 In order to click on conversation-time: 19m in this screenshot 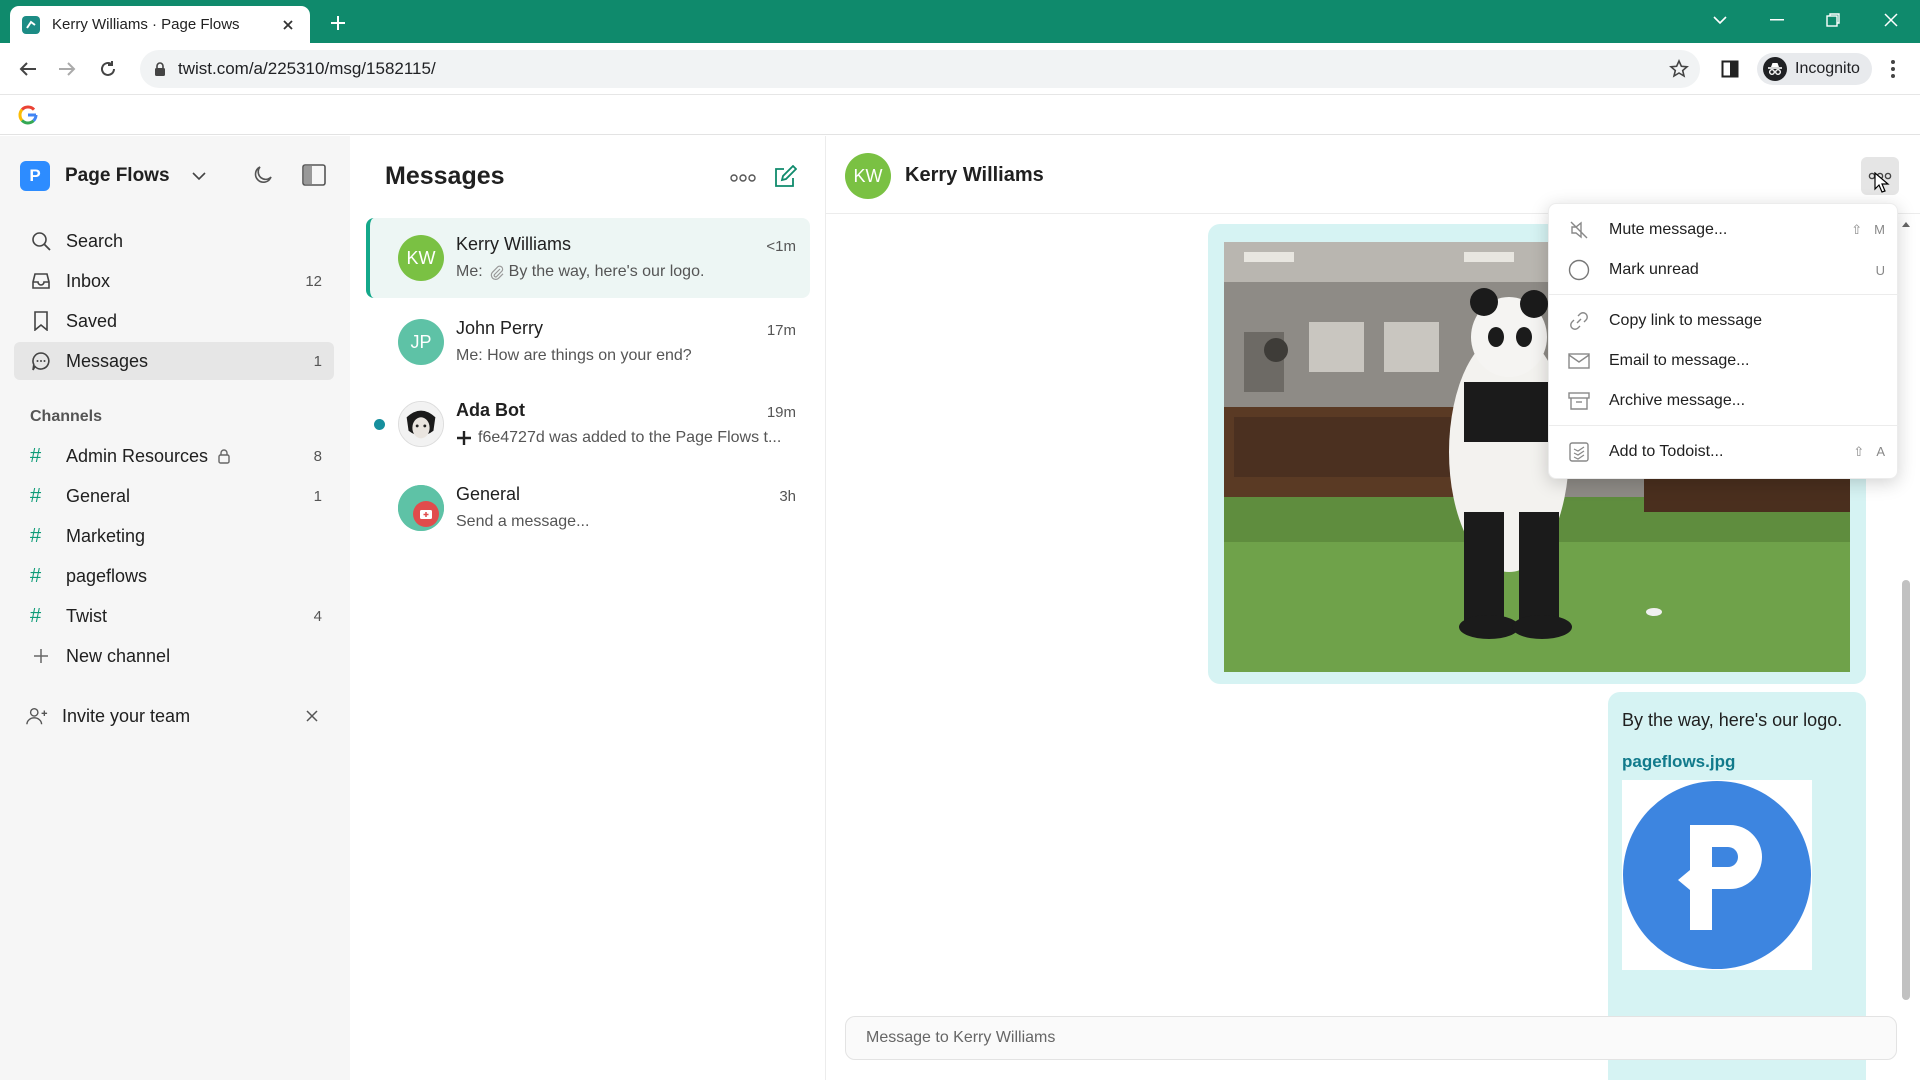, I will do `click(781, 412)`.